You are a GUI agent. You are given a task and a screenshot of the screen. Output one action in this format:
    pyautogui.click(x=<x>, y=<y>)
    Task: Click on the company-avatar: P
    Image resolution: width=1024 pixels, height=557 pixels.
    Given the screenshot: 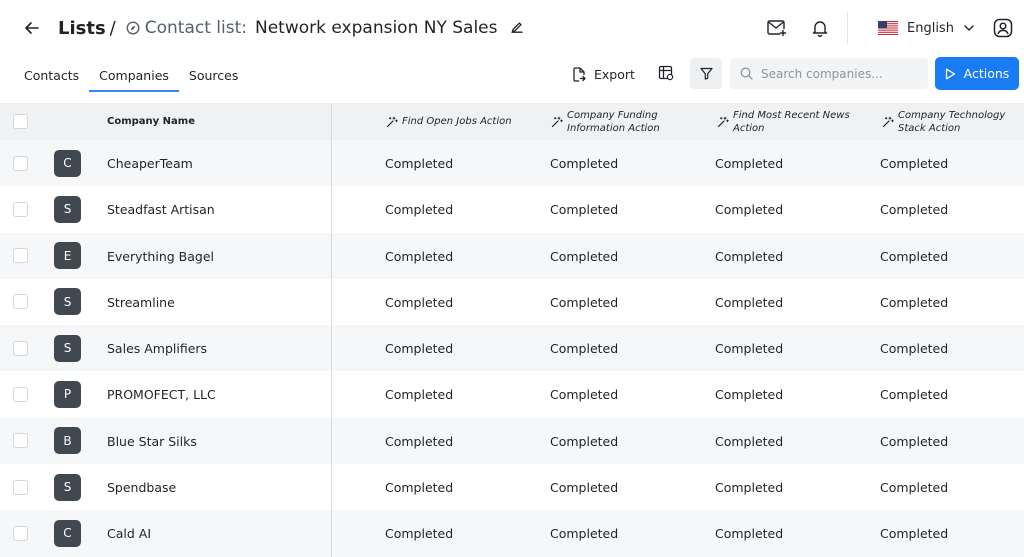 What is the action you would take?
    pyautogui.click(x=67, y=394)
    